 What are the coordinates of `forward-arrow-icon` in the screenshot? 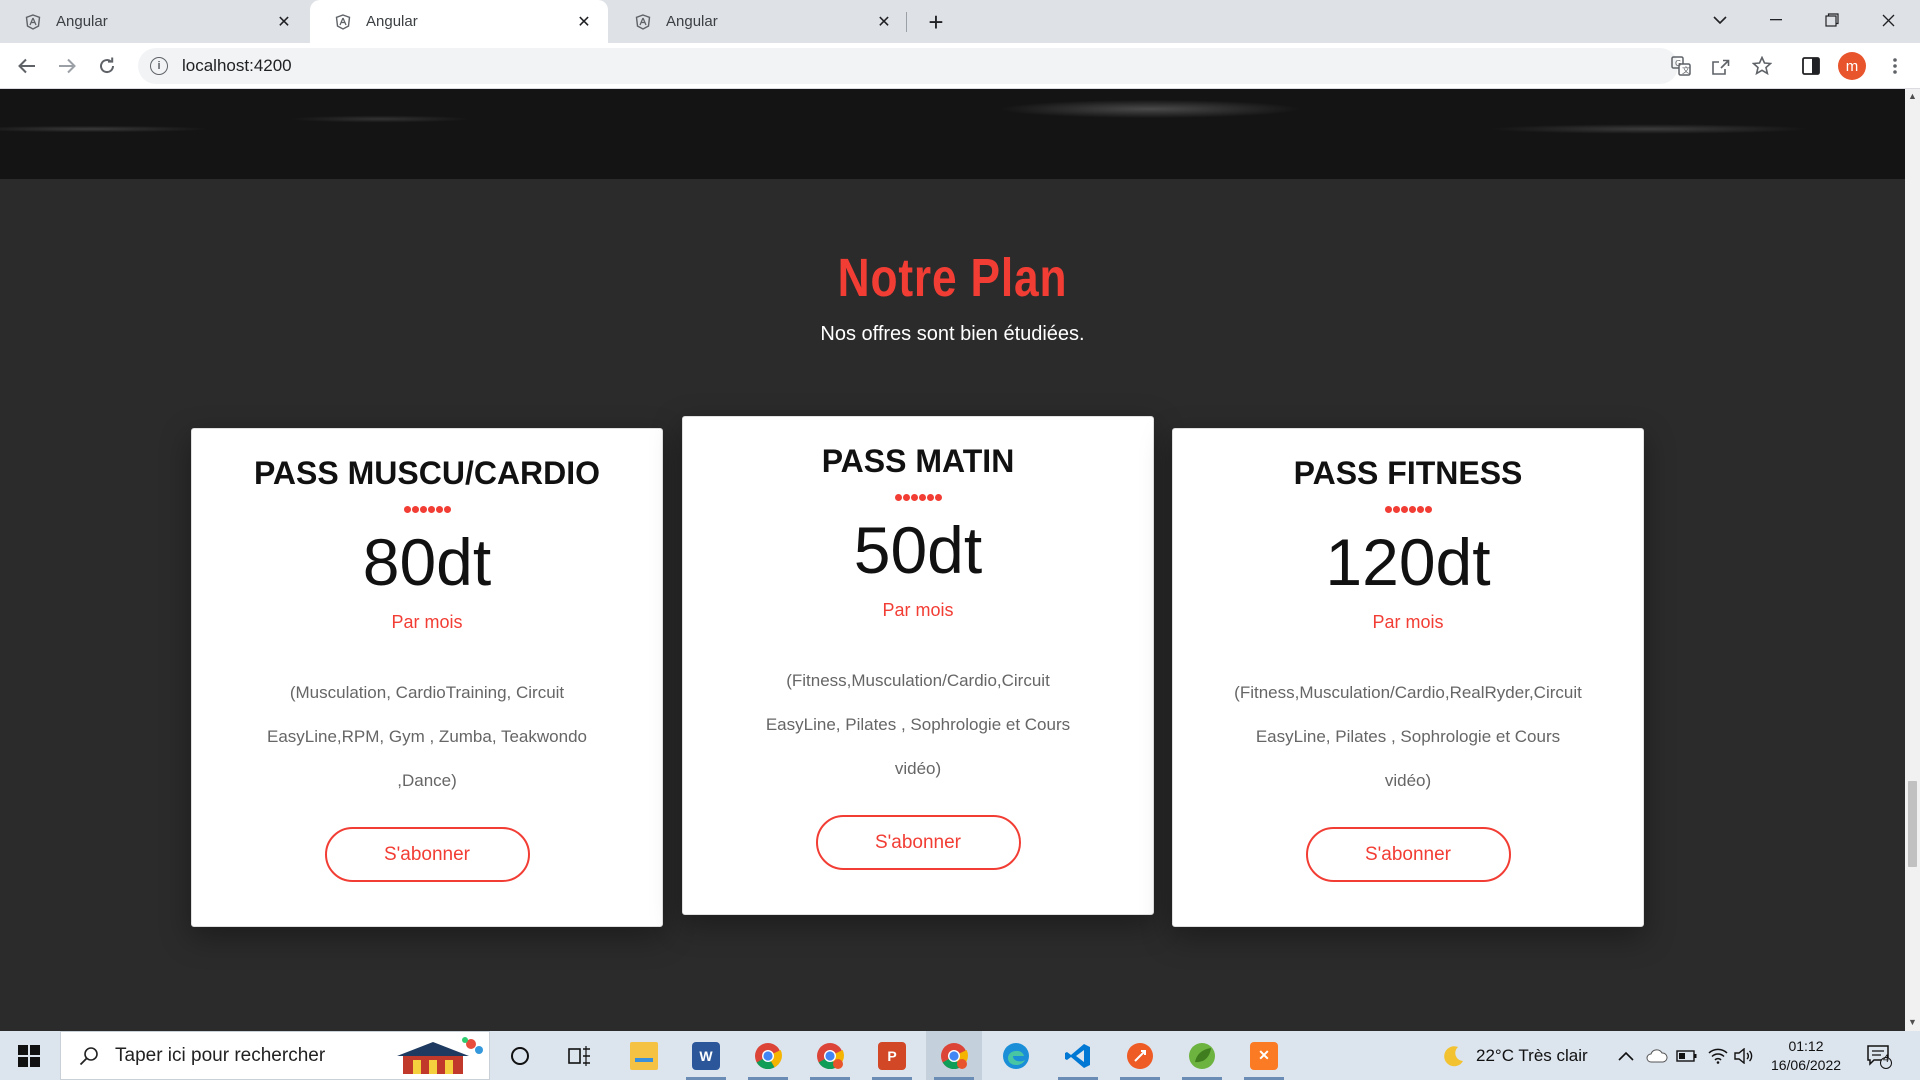 It's located at (67, 66).